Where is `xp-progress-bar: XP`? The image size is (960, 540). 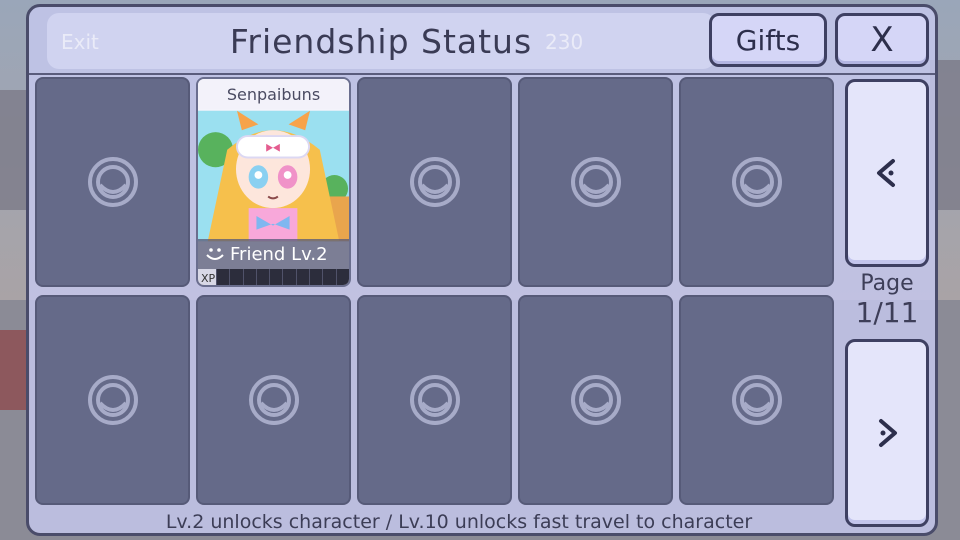 xp-progress-bar: XP is located at coordinates (273, 277).